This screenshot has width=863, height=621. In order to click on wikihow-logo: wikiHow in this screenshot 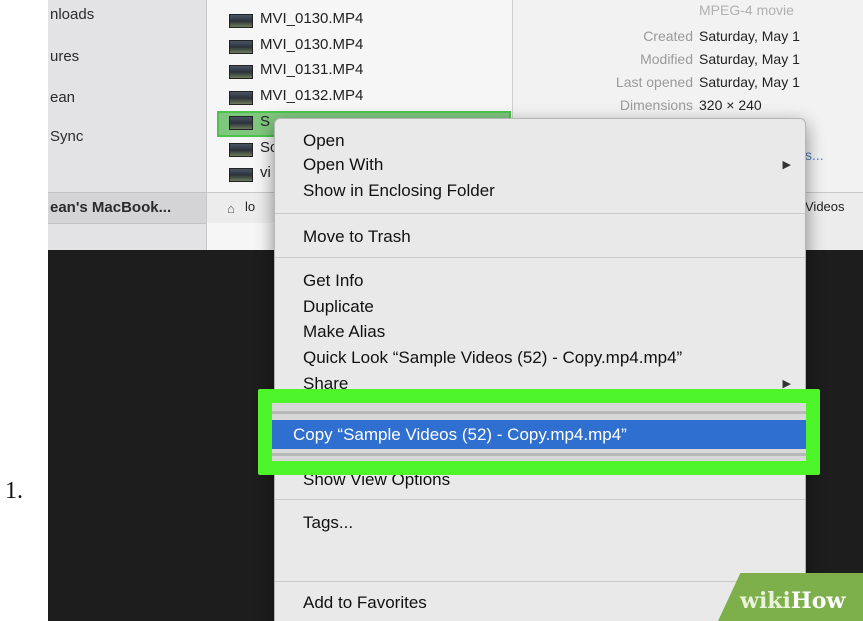, I will do `click(792, 601)`.